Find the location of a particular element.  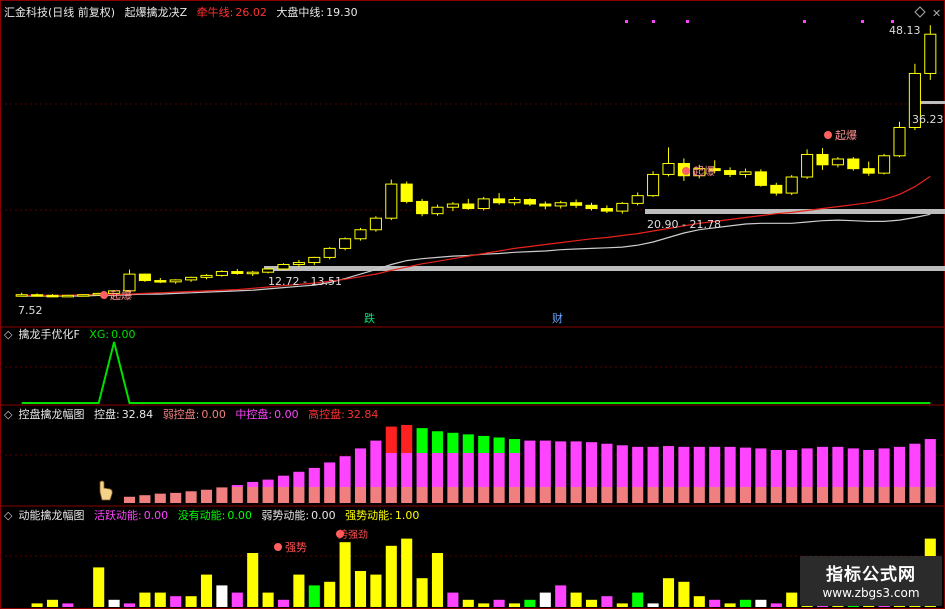

zhong-label: 中控盘: is located at coordinates (254, 414).